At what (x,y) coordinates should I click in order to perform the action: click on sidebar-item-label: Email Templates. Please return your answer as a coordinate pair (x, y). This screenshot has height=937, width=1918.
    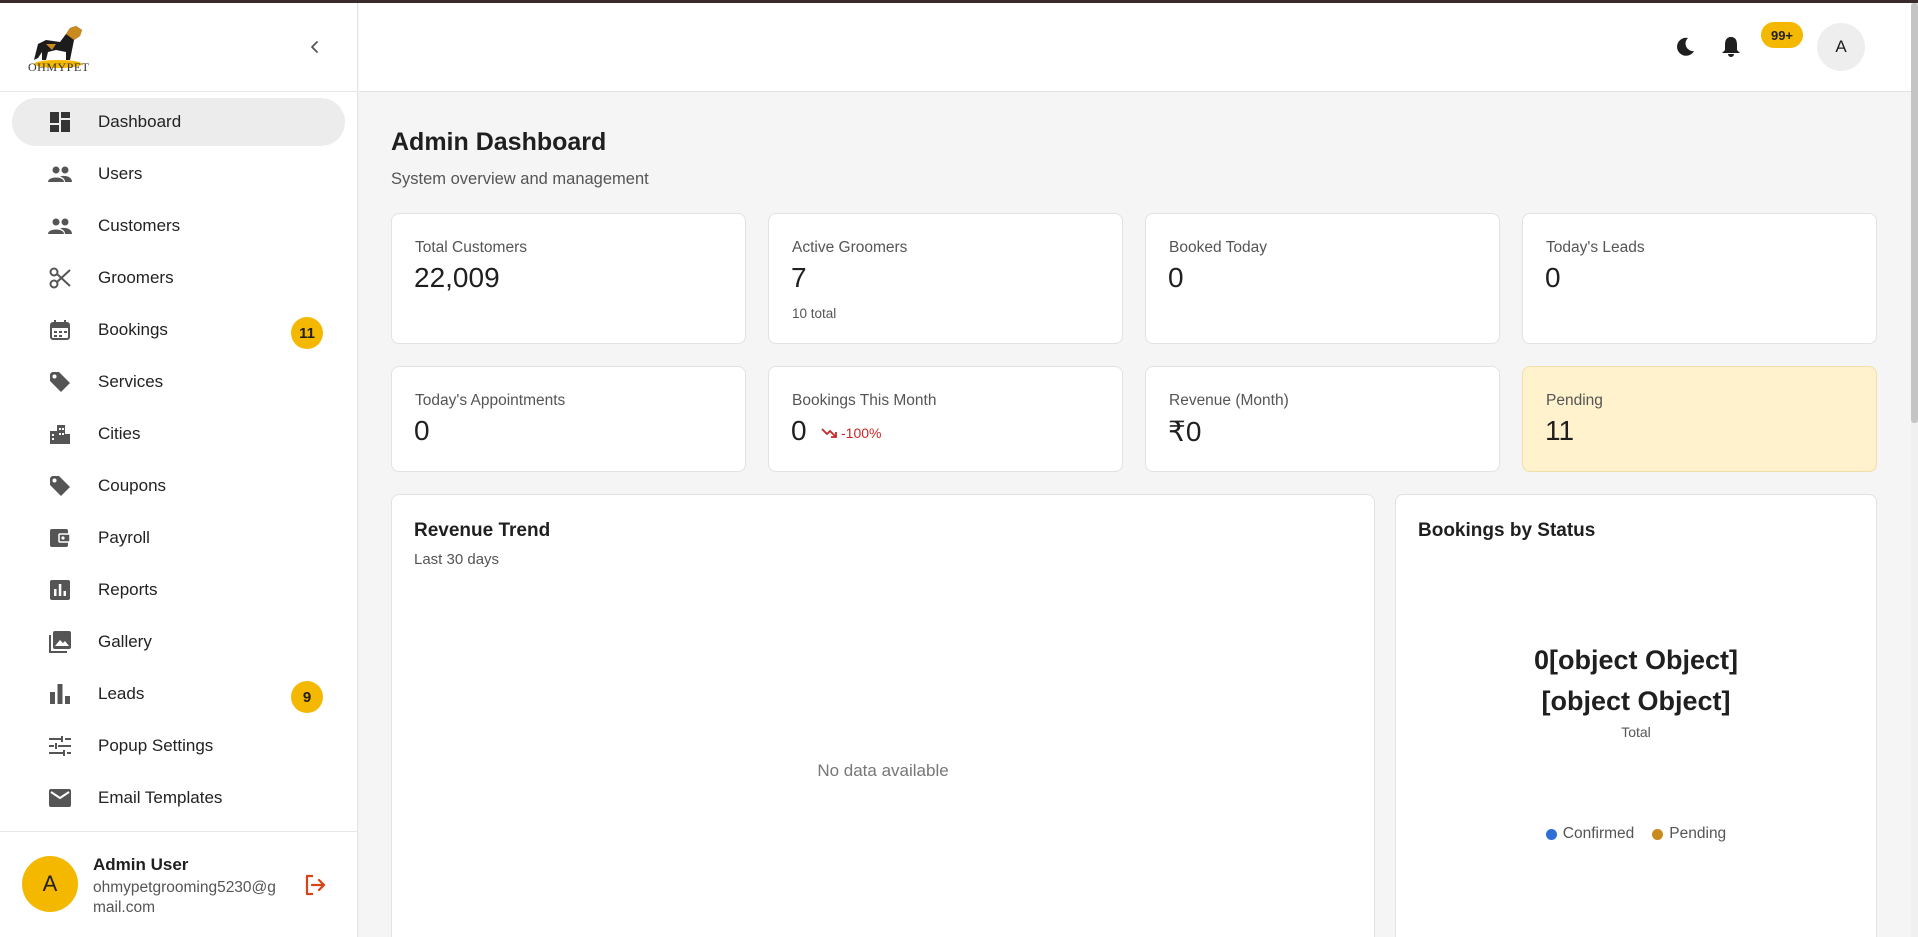
    Looking at the image, I should click on (160, 797).